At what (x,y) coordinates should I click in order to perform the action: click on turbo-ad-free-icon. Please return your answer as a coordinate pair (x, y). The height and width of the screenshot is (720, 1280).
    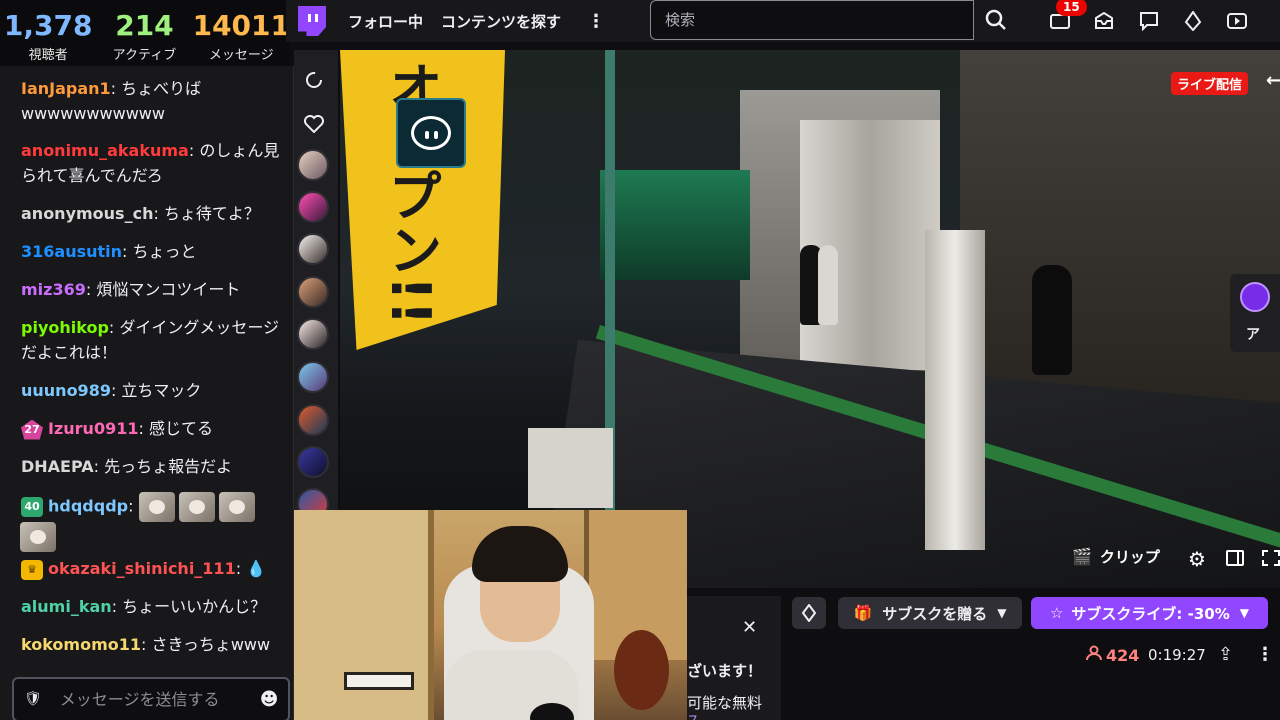
    Looking at the image, I should click on (1238, 21).